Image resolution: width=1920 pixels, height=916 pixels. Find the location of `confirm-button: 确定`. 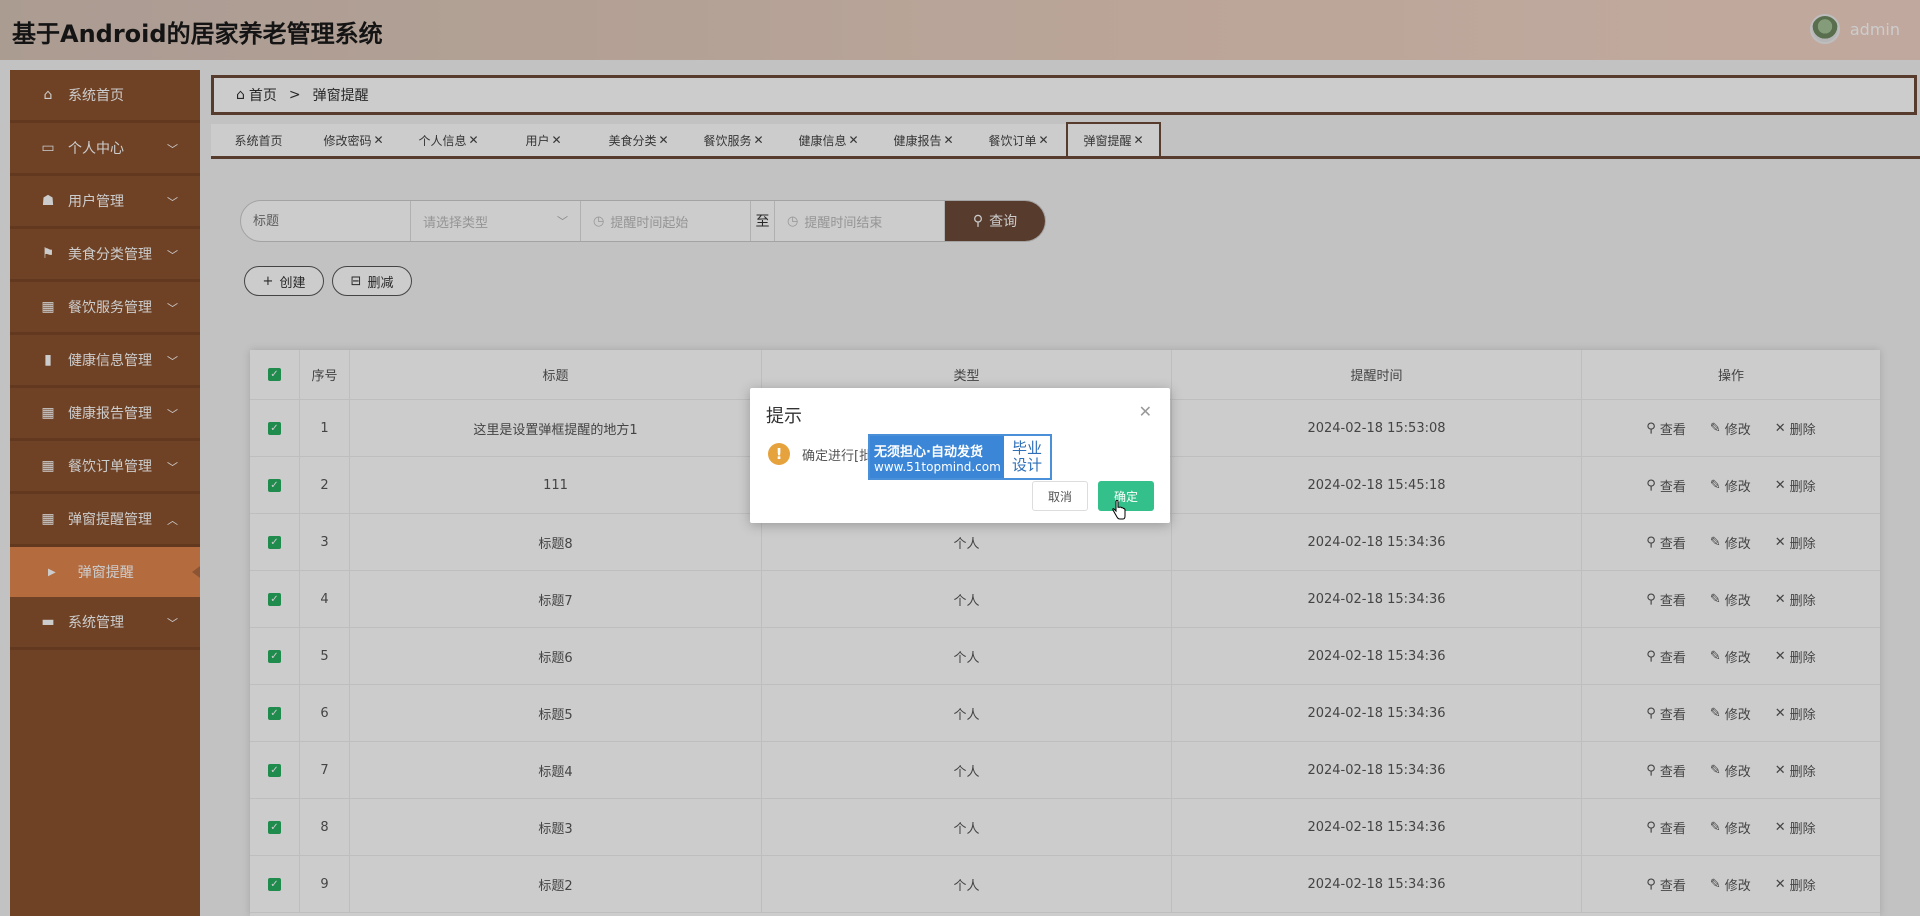

confirm-button: 确定 is located at coordinates (1126, 496).